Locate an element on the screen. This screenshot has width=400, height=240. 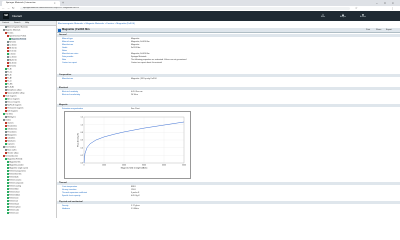
x-axis-label: Magnetic field strength (kA/m) is located at coordinates (134, 168).